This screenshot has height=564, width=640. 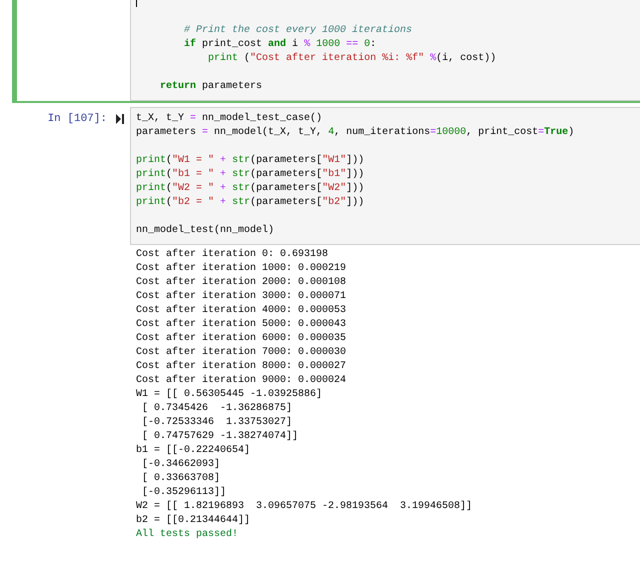 I want to click on run-icon, so click(x=120, y=119).